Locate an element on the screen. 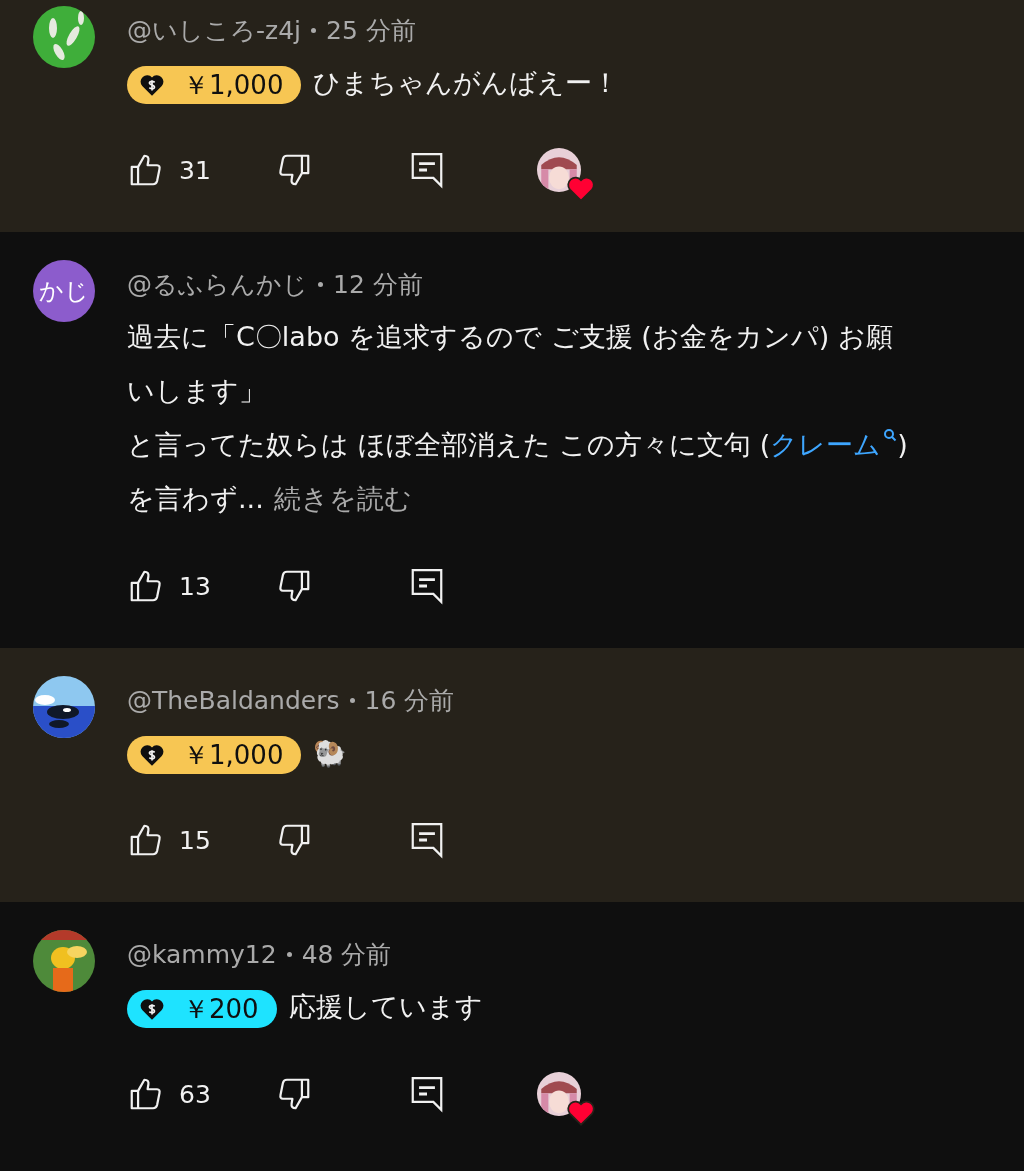 Image resolution: width=1024 pixels, height=1171 pixels. comment-author: @TheBaldanders is located at coordinates (233, 700).